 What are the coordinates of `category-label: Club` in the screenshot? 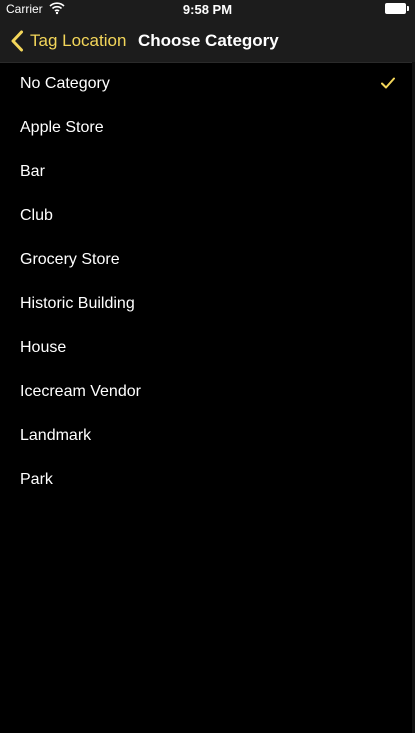 It's located at (36, 215).